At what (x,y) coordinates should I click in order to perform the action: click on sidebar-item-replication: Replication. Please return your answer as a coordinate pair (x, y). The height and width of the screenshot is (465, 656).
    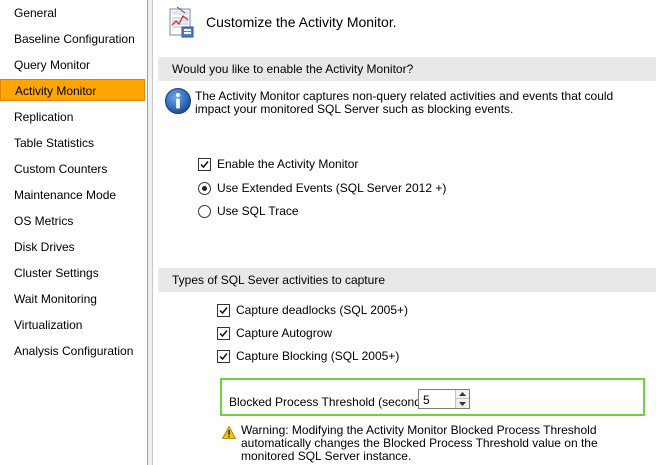
    Looking at the image, I should click on (72, 117).